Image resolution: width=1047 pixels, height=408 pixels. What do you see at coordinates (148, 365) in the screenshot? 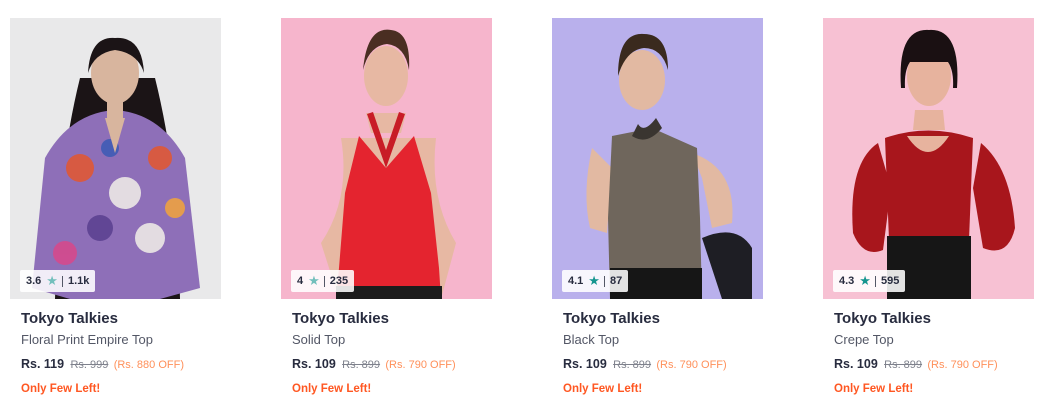
I see `discount-label: (Rs. 880 OFF)` at bounding box center [148, 365].